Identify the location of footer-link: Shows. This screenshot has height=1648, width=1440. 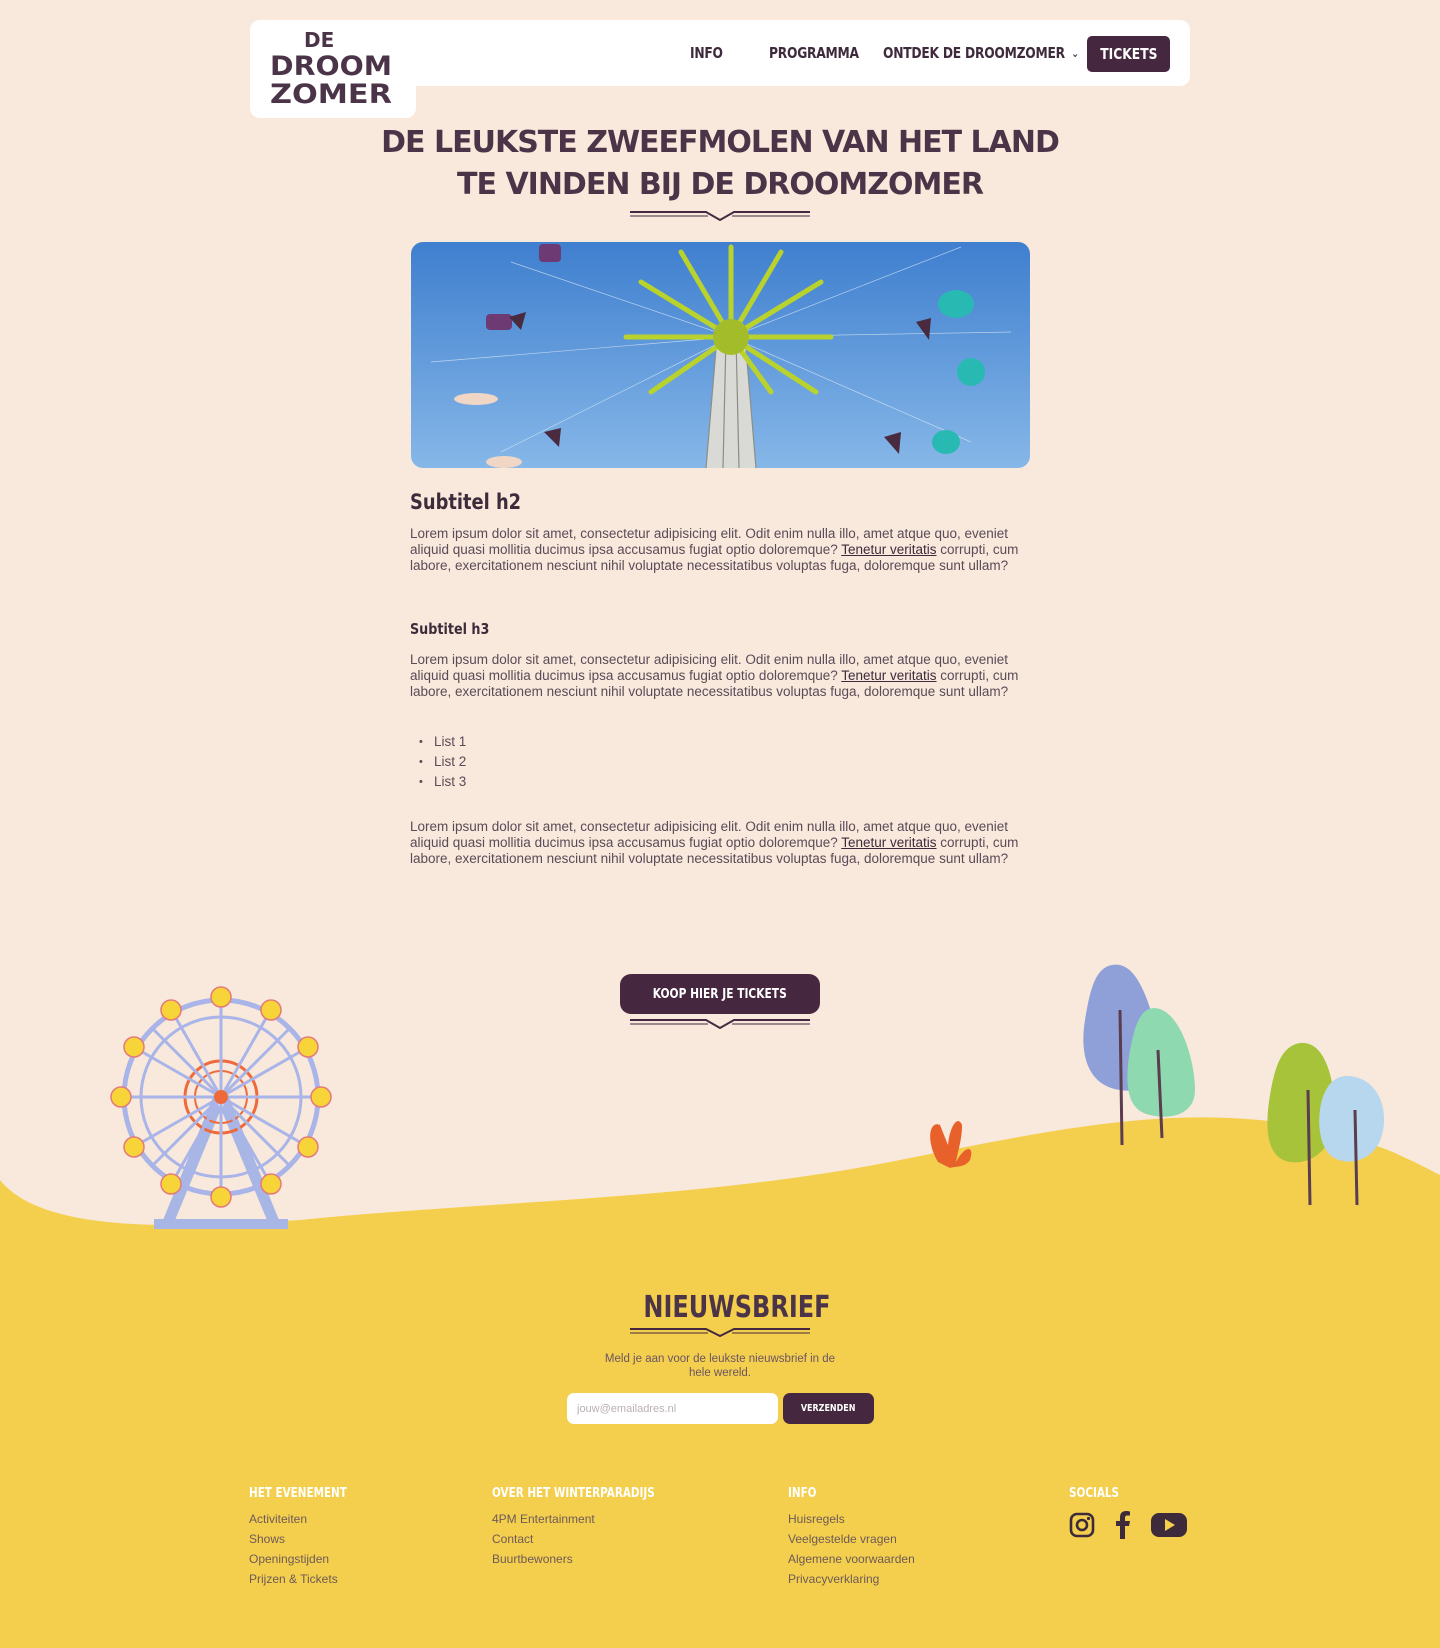
(310, 1539).